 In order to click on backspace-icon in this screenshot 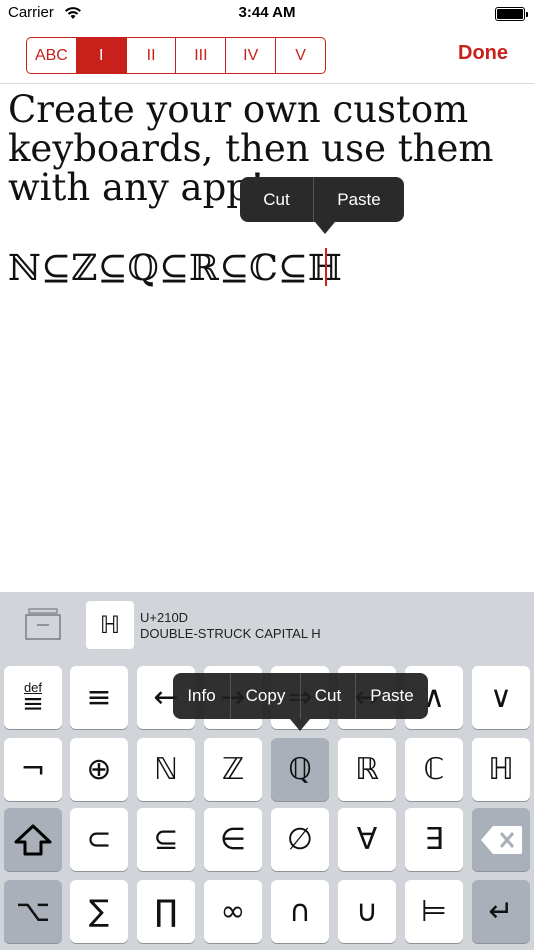, I will do `click(501, 839)`.